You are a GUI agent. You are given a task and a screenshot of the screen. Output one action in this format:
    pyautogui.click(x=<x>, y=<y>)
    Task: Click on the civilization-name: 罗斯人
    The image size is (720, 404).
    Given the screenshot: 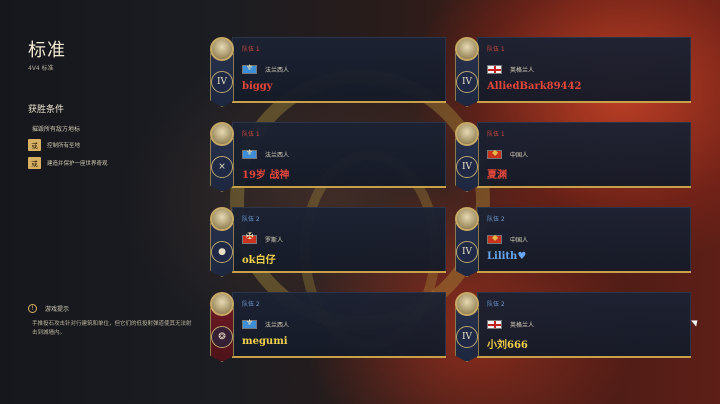 What is the action you would take?
    pyautogui.click(x=274, y=240)
    